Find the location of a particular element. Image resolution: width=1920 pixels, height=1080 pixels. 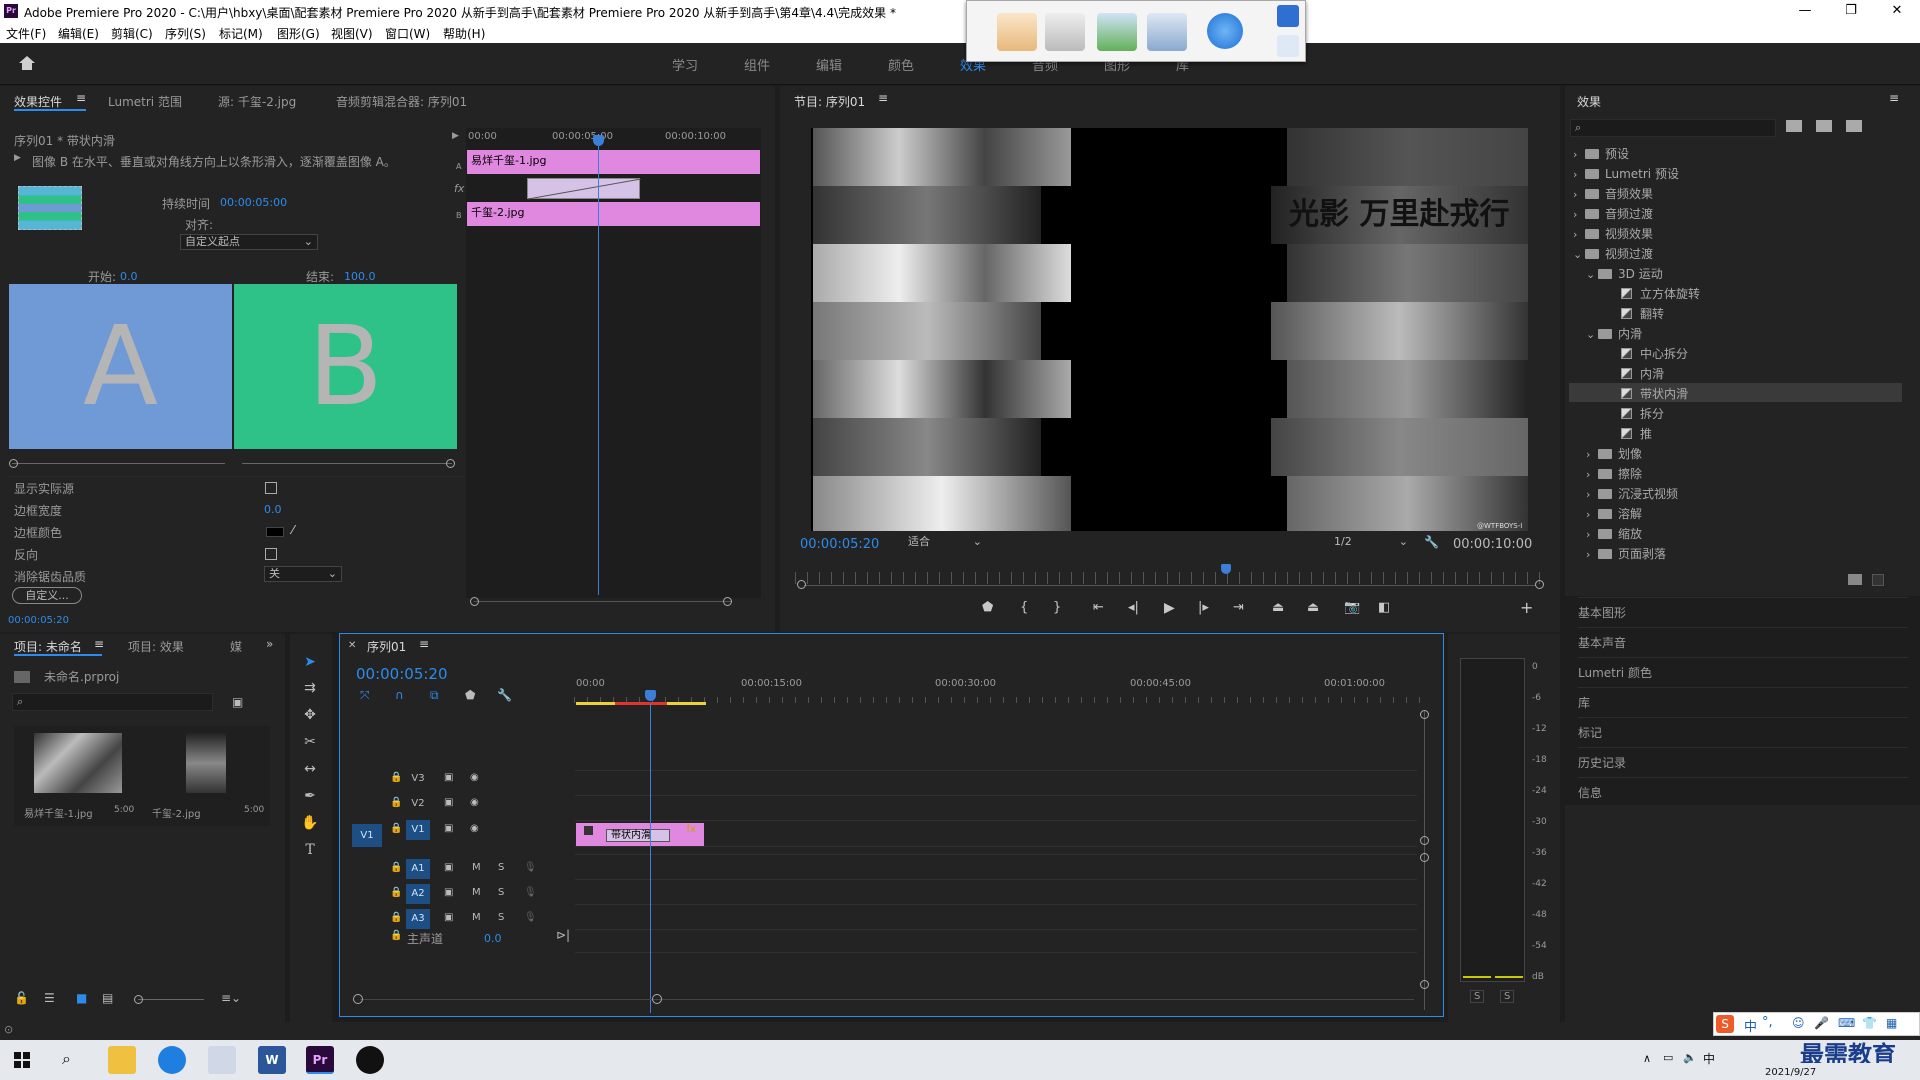

close-button: ✕ is located at coordinates (1897, 11).